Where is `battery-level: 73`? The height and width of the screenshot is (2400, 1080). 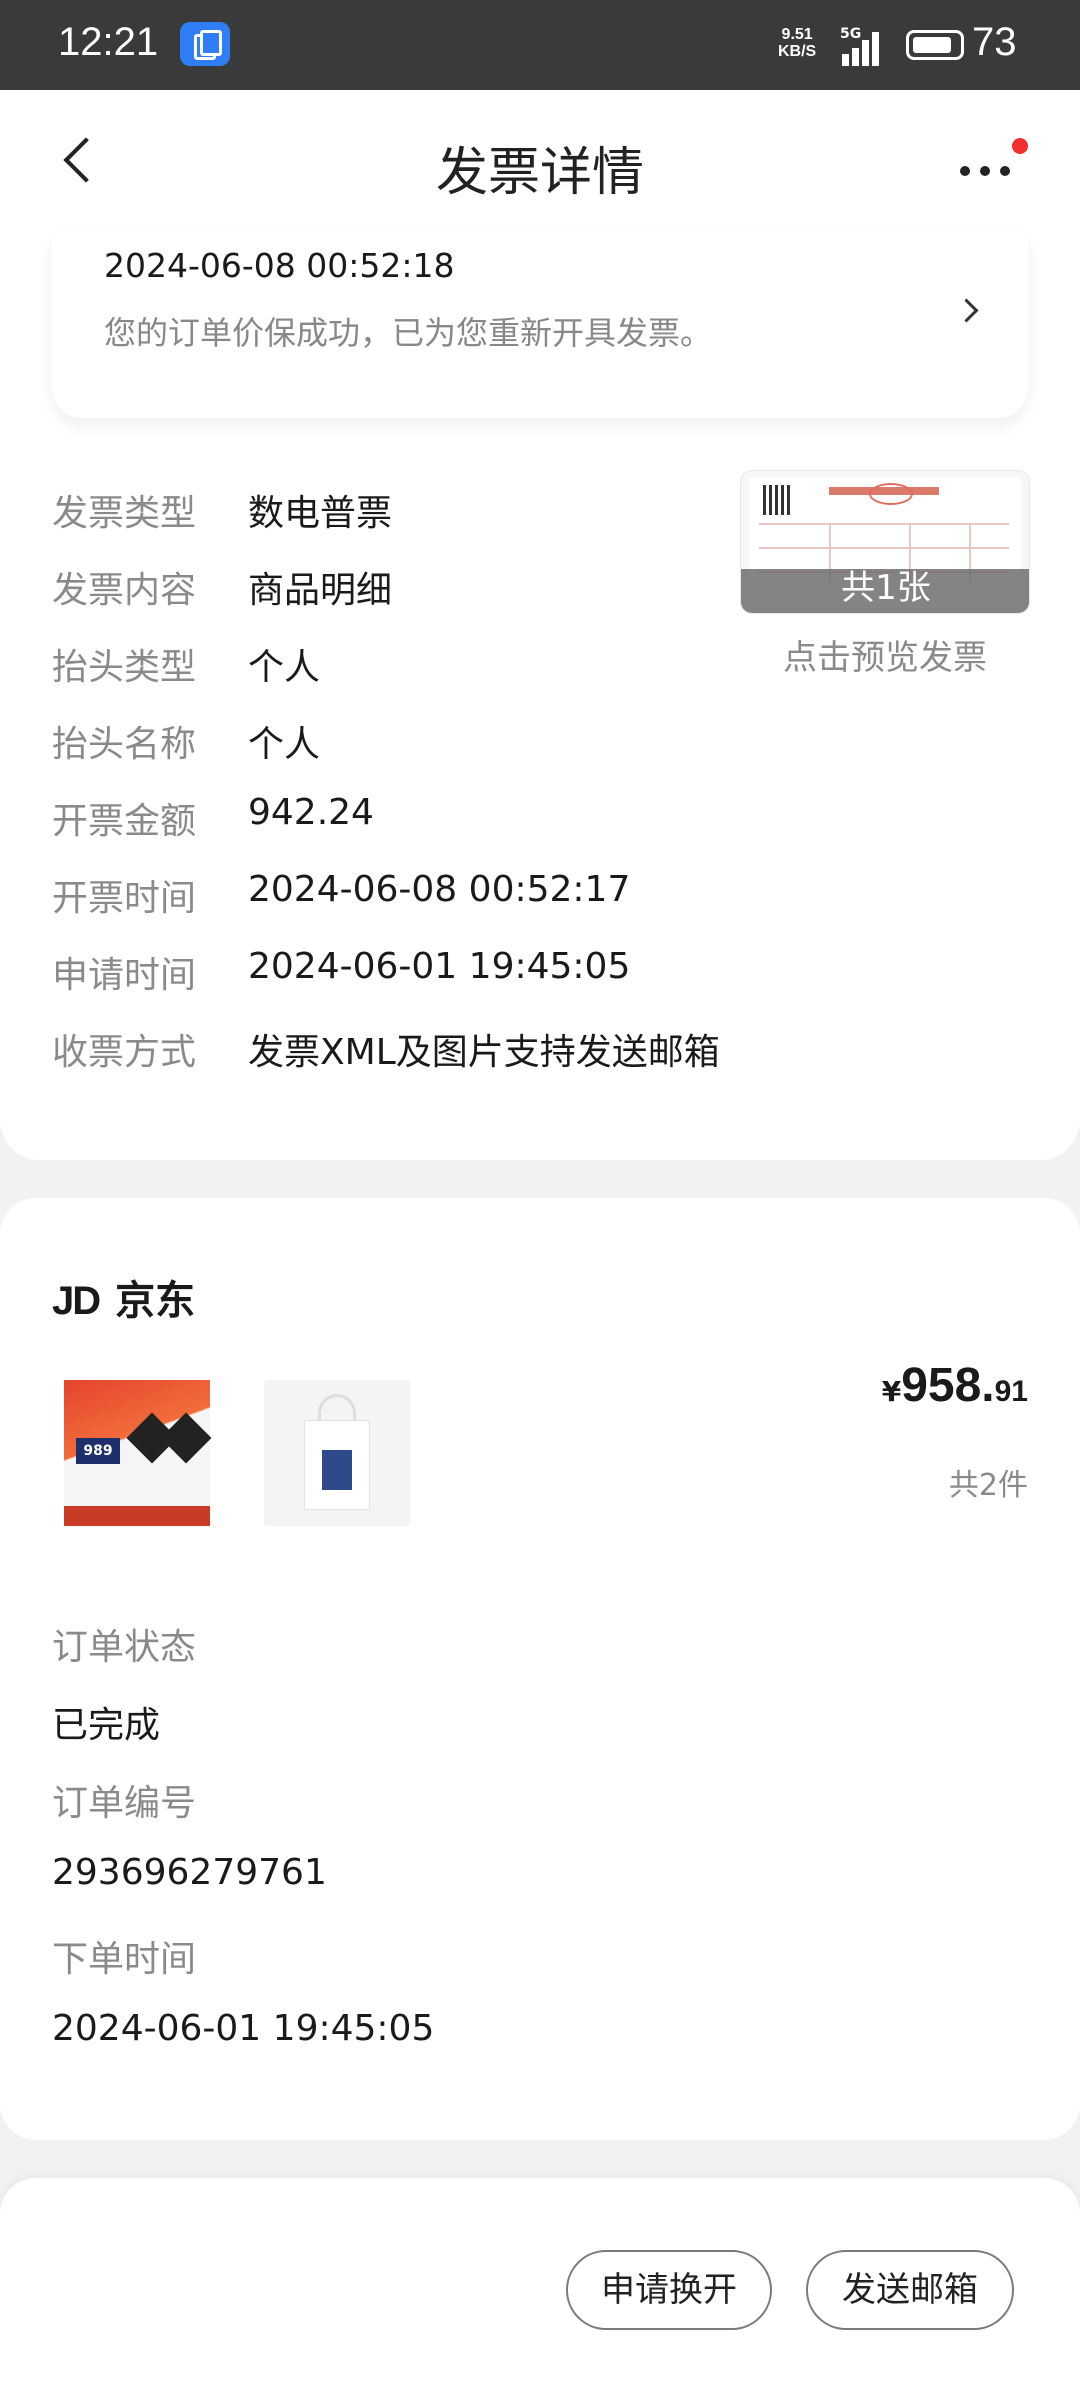 battery-level: 73 is located at coordinates (994, 42).